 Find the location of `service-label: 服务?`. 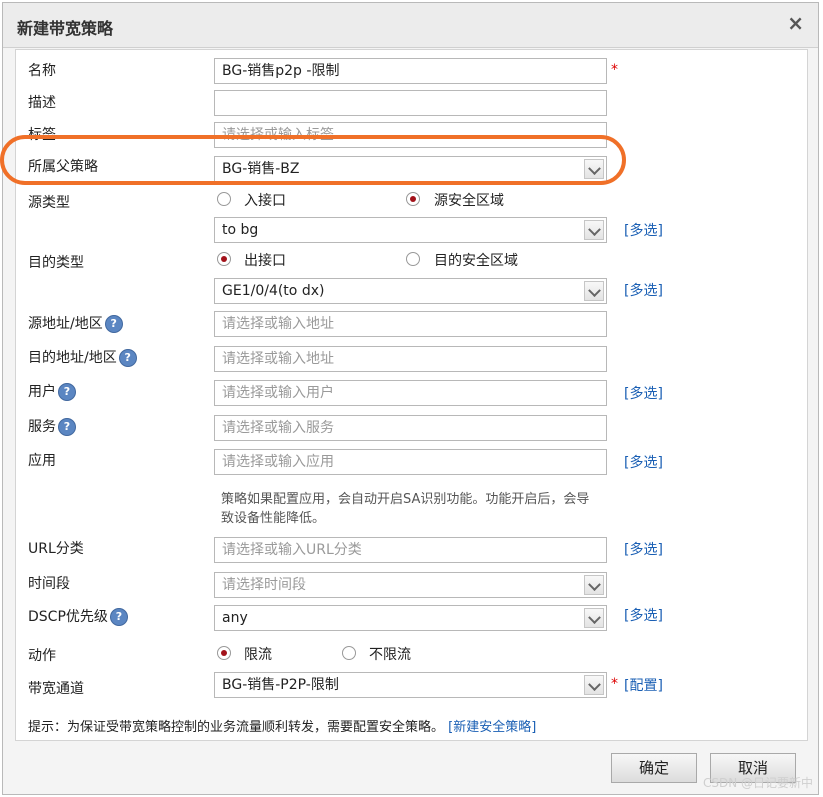

service-label: 服务? is located at coordinates (52, 426).